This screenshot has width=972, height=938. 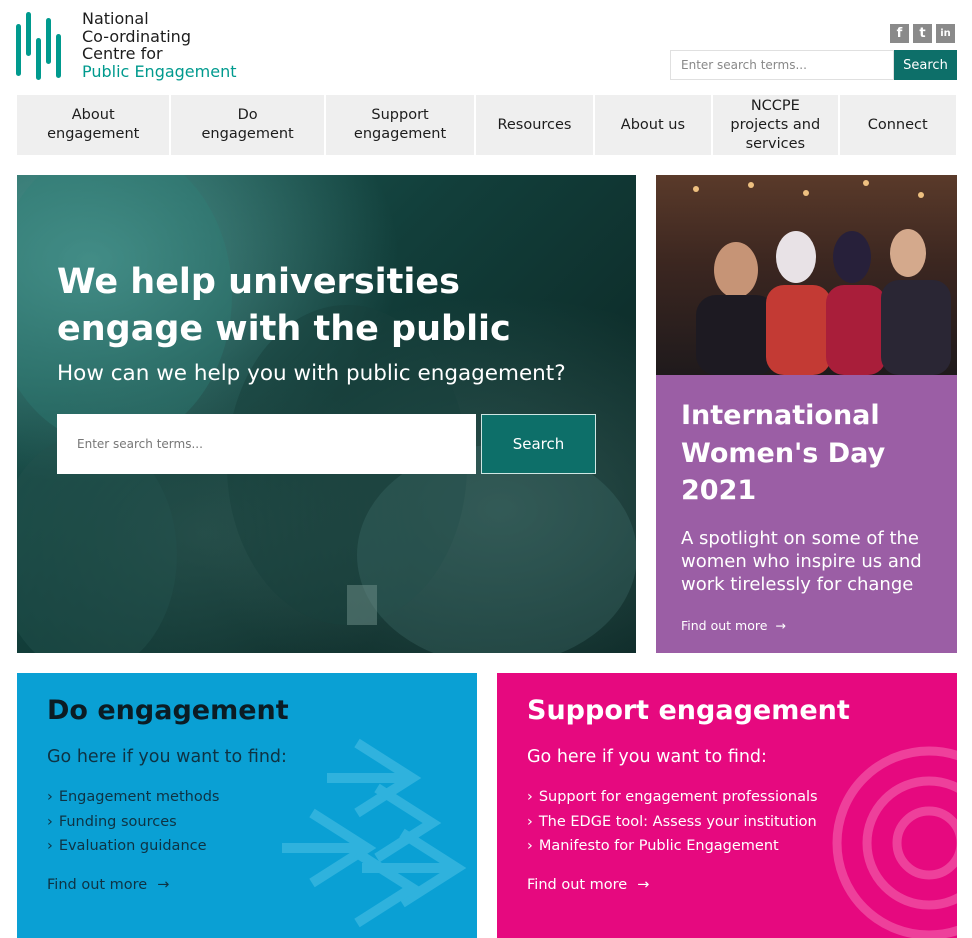 I want to click on do-engagement-subtitle: Go here if you want to find:, so click(x=167, y=757).